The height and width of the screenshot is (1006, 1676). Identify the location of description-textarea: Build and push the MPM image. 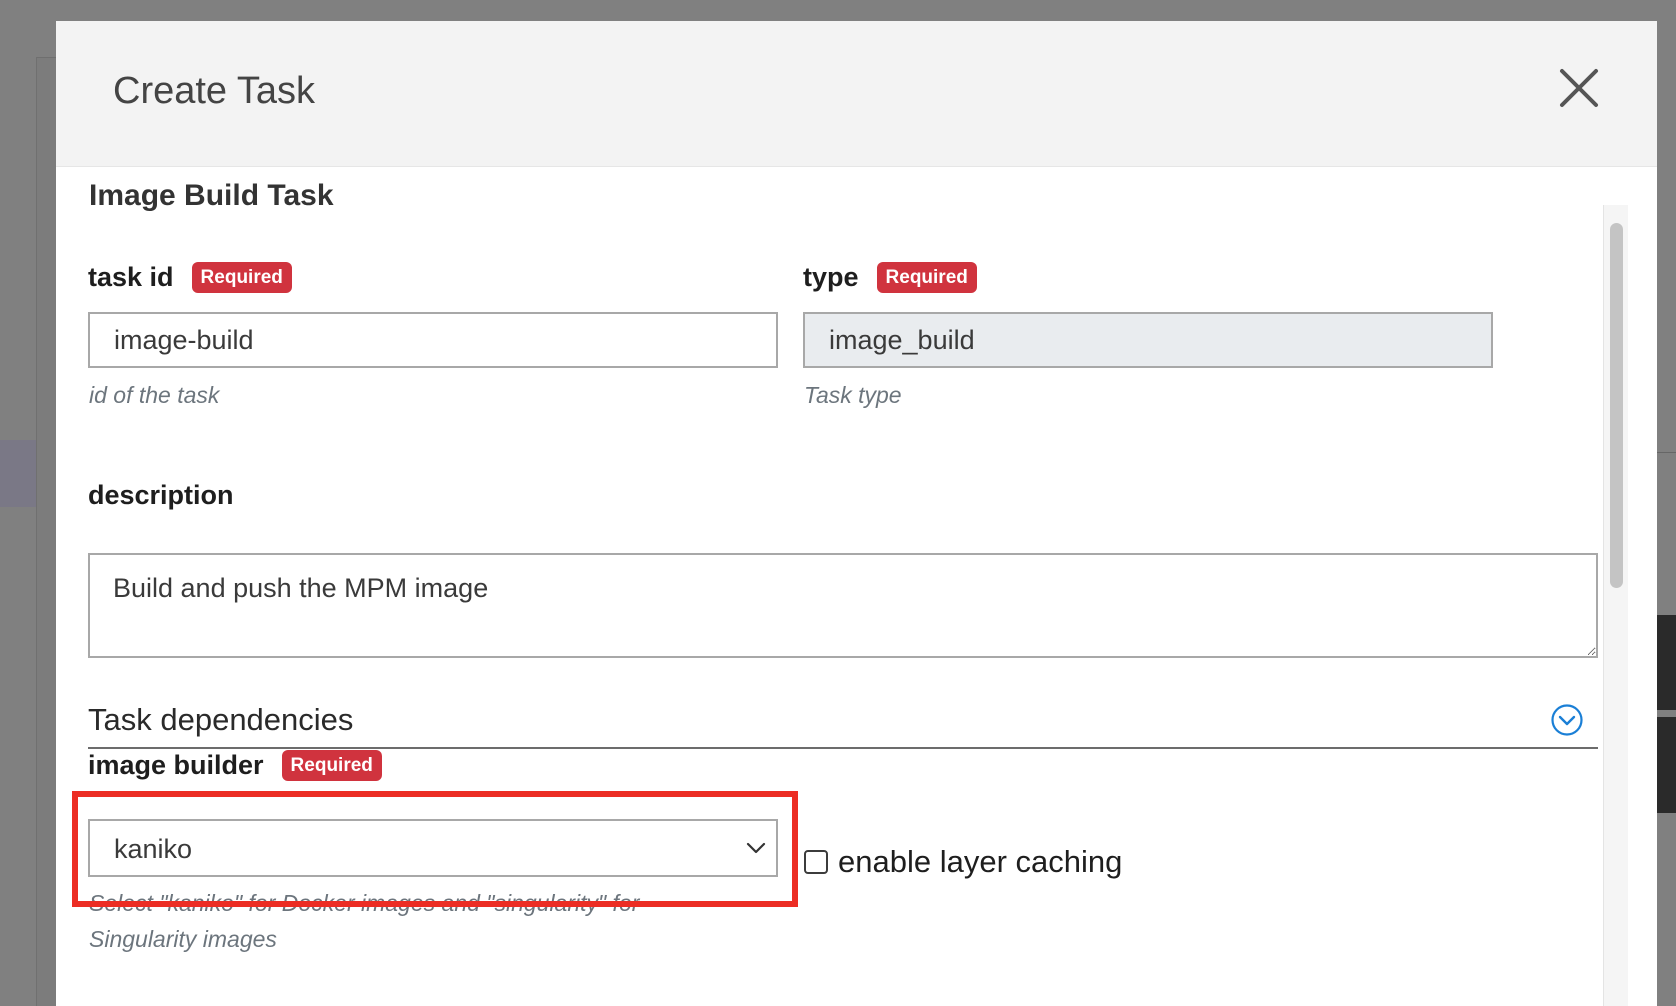
(843, 605).